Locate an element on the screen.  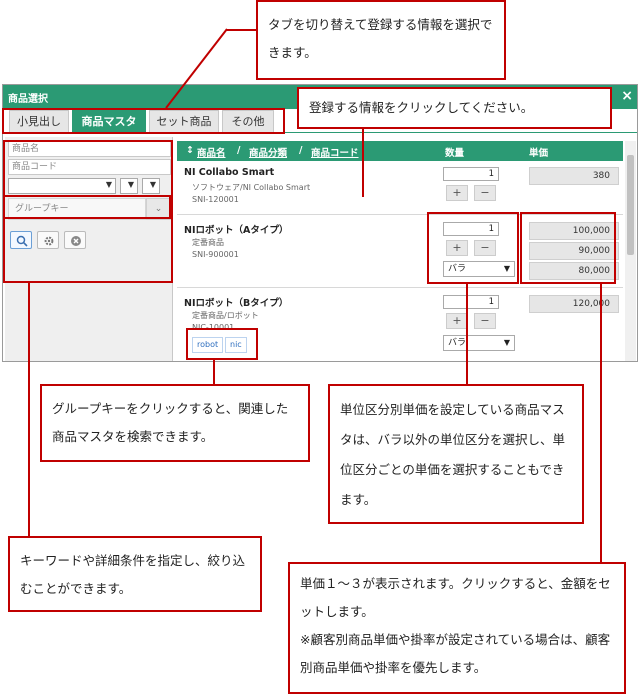
sort-by-name-link: 商品名 is located at coordinates (211, 152).